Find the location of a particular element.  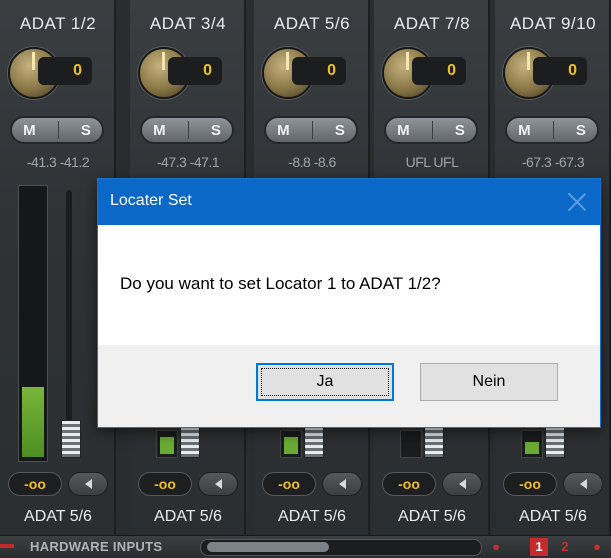

dialog-titlebar: Locater Set is located at coordinates (349, 202).